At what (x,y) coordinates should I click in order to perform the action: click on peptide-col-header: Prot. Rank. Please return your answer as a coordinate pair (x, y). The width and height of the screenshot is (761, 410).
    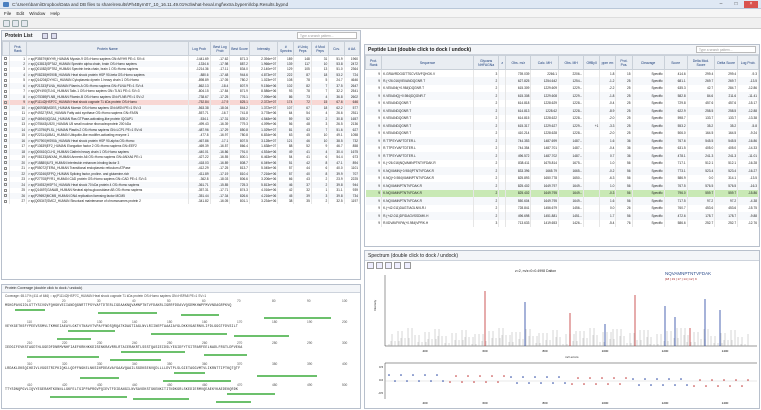
    Looking at the image, I should click on (374, 62).